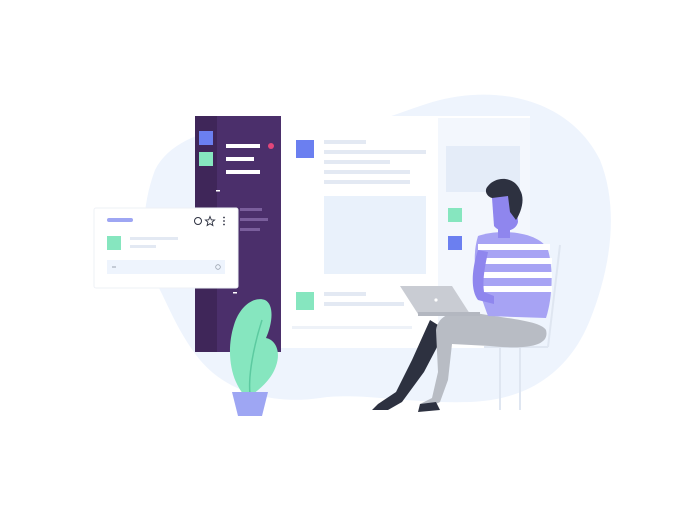  Describe the element at coordinates (206, 159) in the screenshot. I see `square-green-icon` at that location.